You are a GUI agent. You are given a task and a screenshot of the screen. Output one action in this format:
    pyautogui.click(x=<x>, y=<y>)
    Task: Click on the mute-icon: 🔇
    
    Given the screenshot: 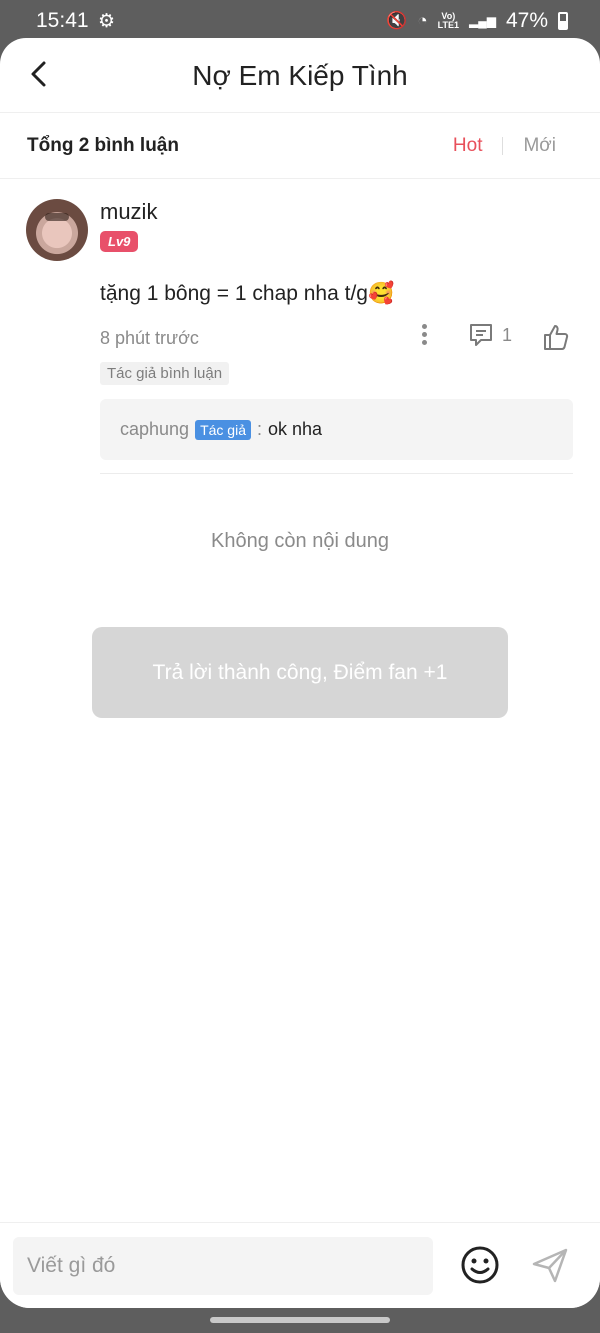 What is the action you would take?
    pyautogui.click(x=397, y=20)
    